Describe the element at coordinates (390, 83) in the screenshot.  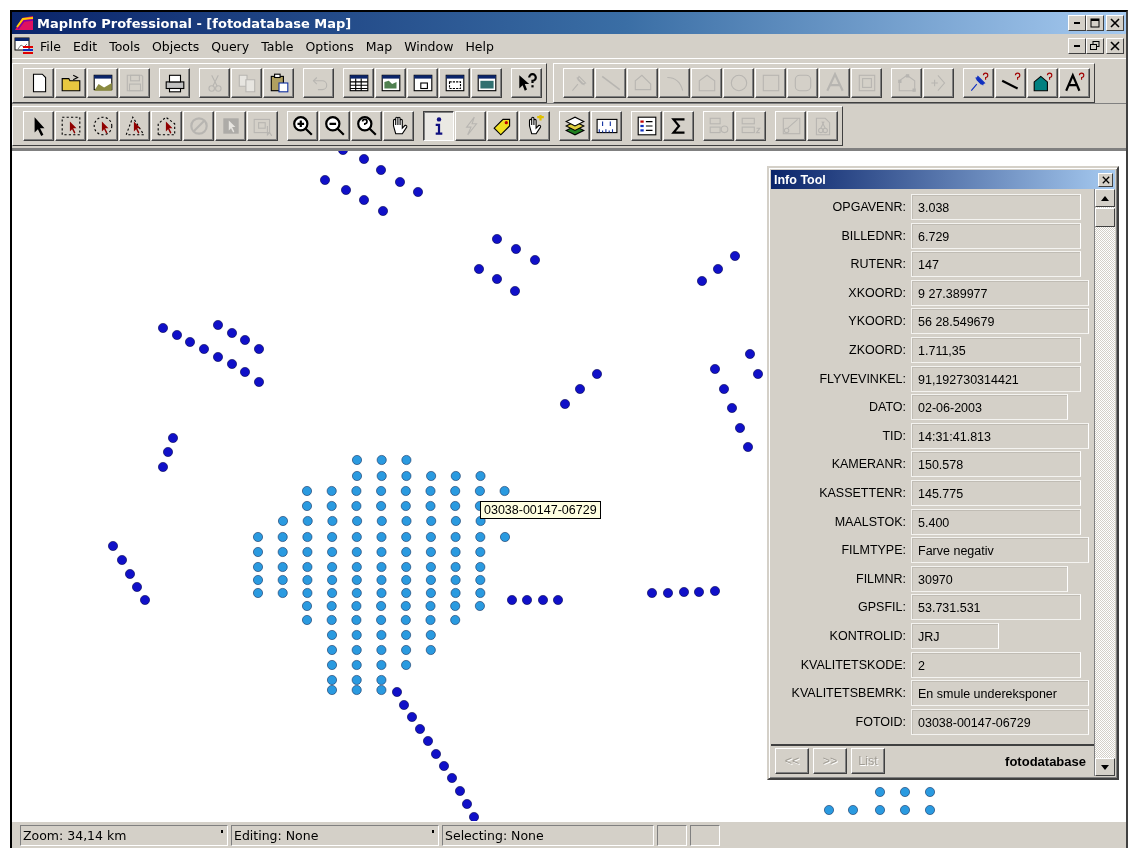
I see `map-window-button` at that location.